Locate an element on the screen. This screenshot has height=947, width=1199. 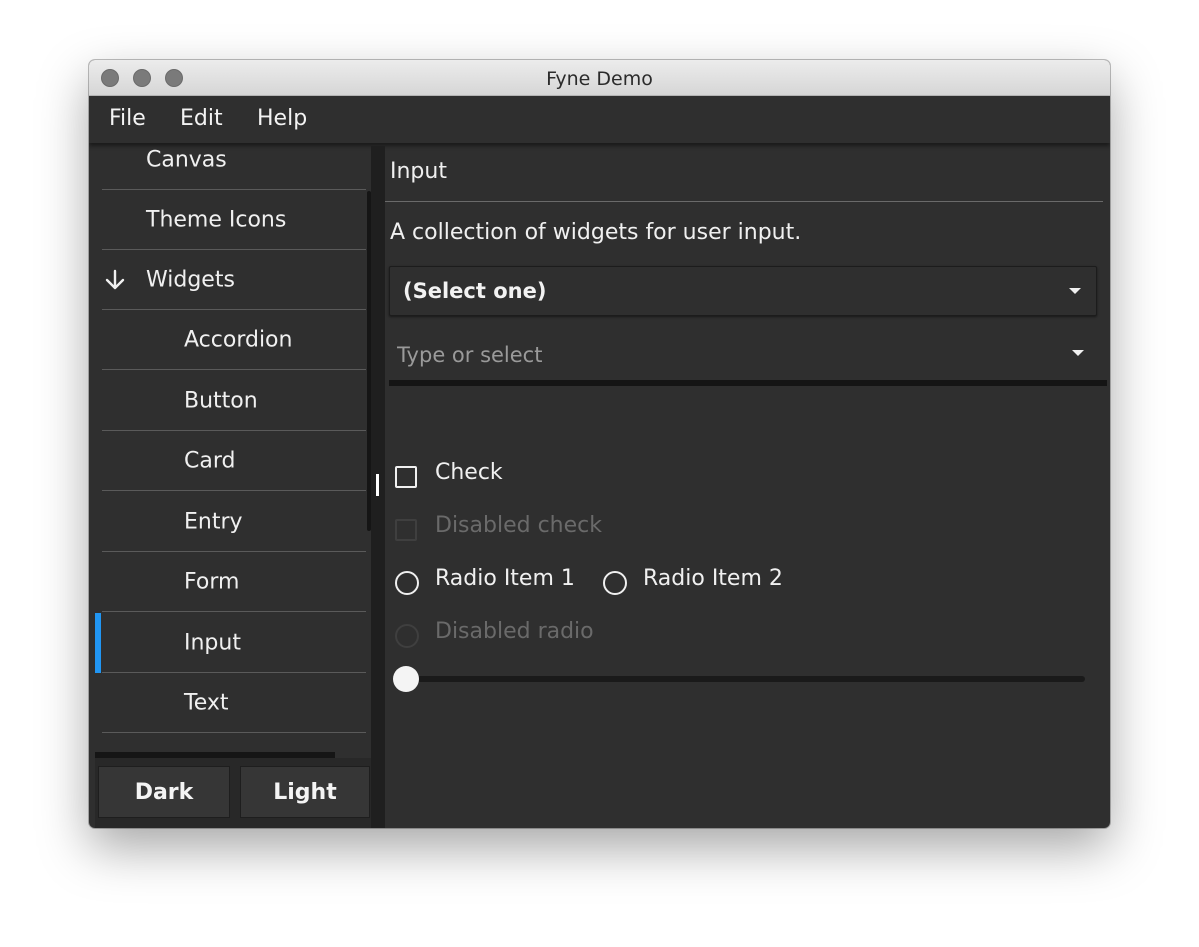
select-entry-input is located at coordinates (727, 355).